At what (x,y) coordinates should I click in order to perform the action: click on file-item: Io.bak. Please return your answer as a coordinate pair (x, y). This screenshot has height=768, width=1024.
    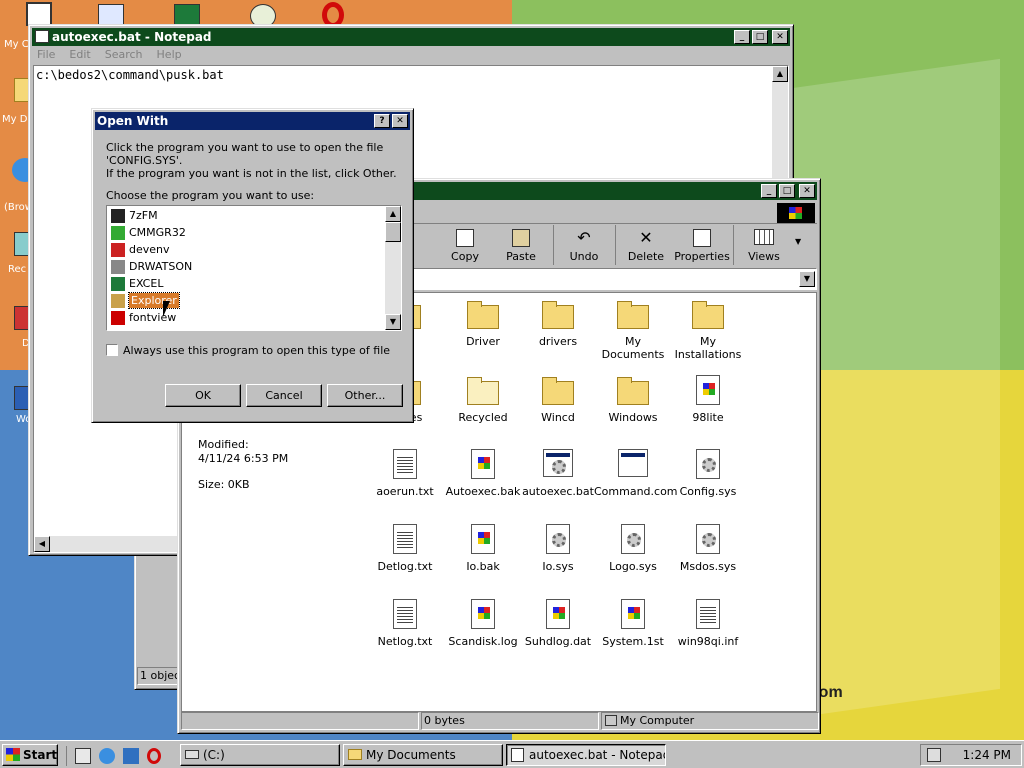
    Looking at the image, I should click on (483, 548).